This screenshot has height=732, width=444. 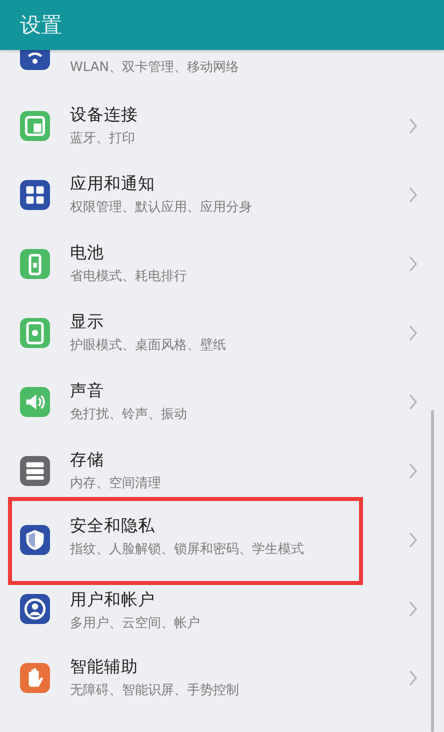 I want to click on item-subtitle: WLAN、双卡管理、移动网络, so click(x=155, y=67).